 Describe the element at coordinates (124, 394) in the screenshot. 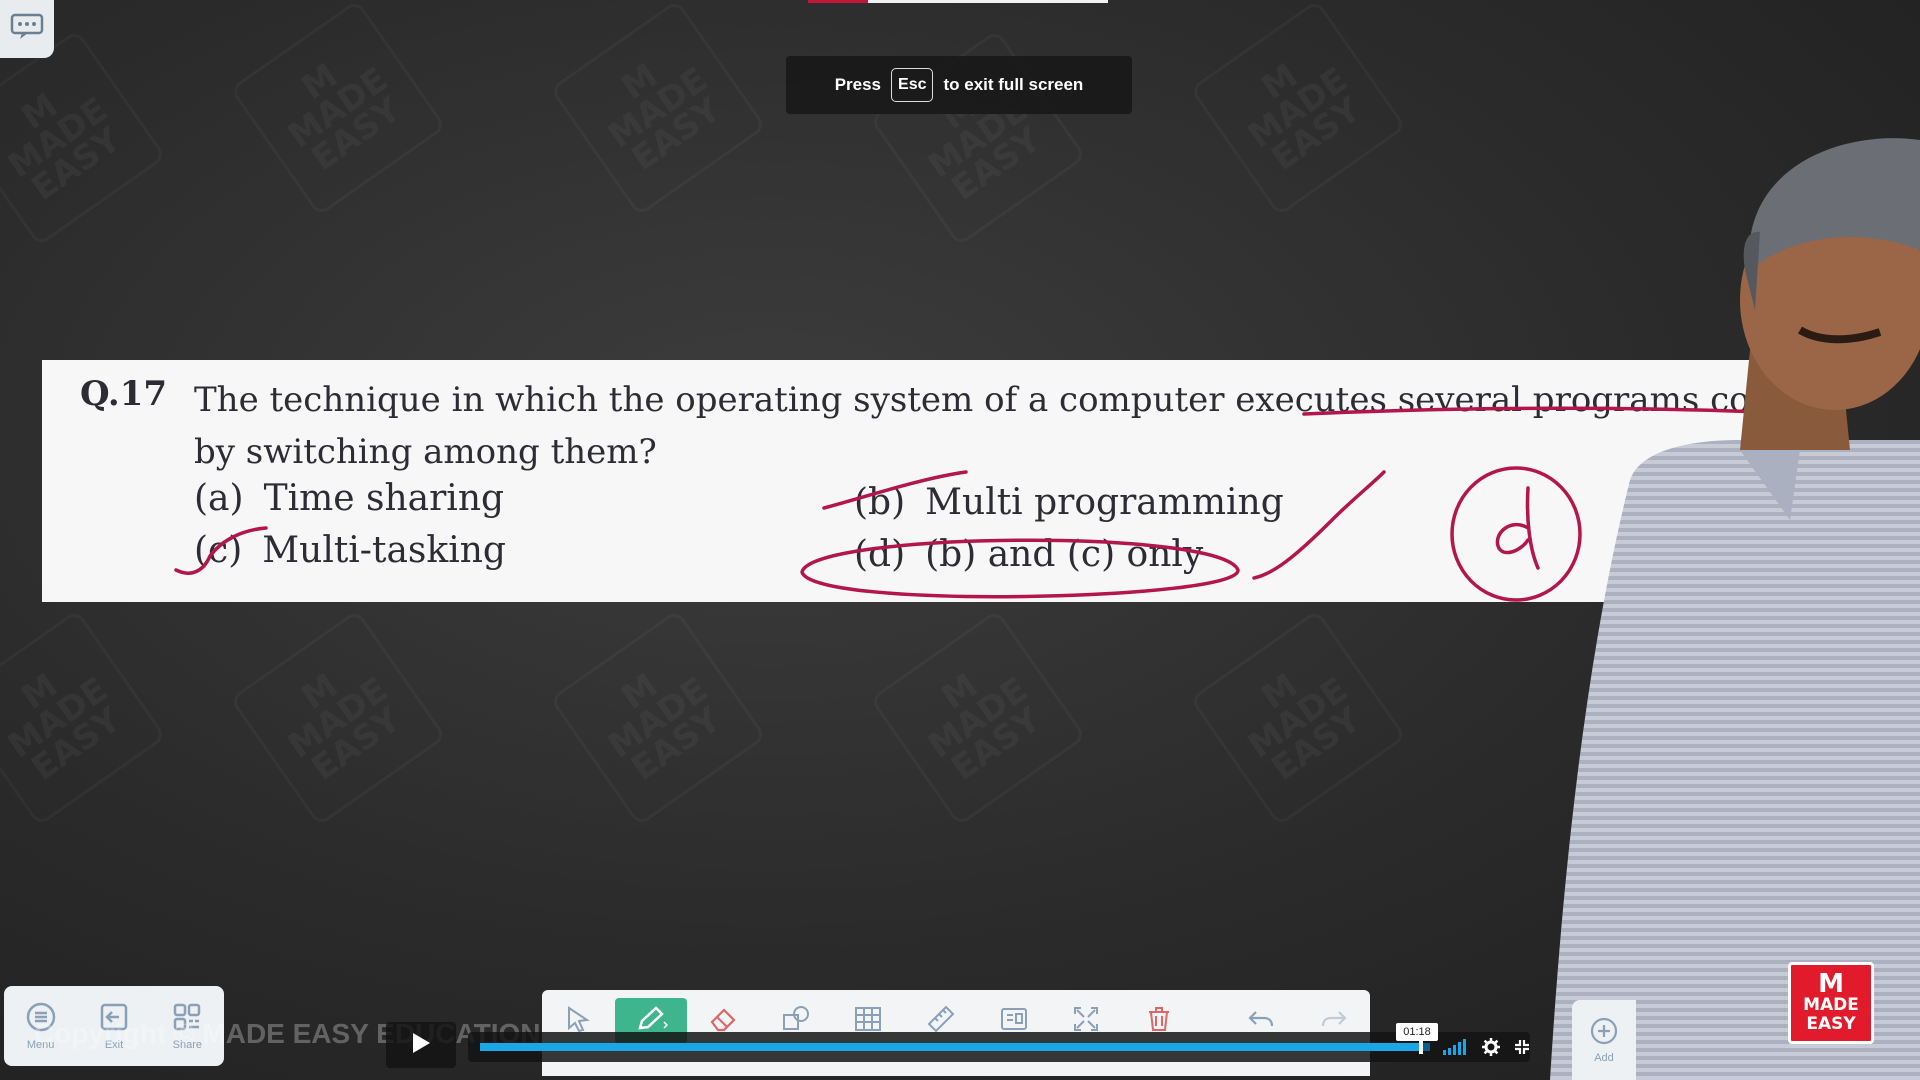

I see `question-number: Q.17` at that location.